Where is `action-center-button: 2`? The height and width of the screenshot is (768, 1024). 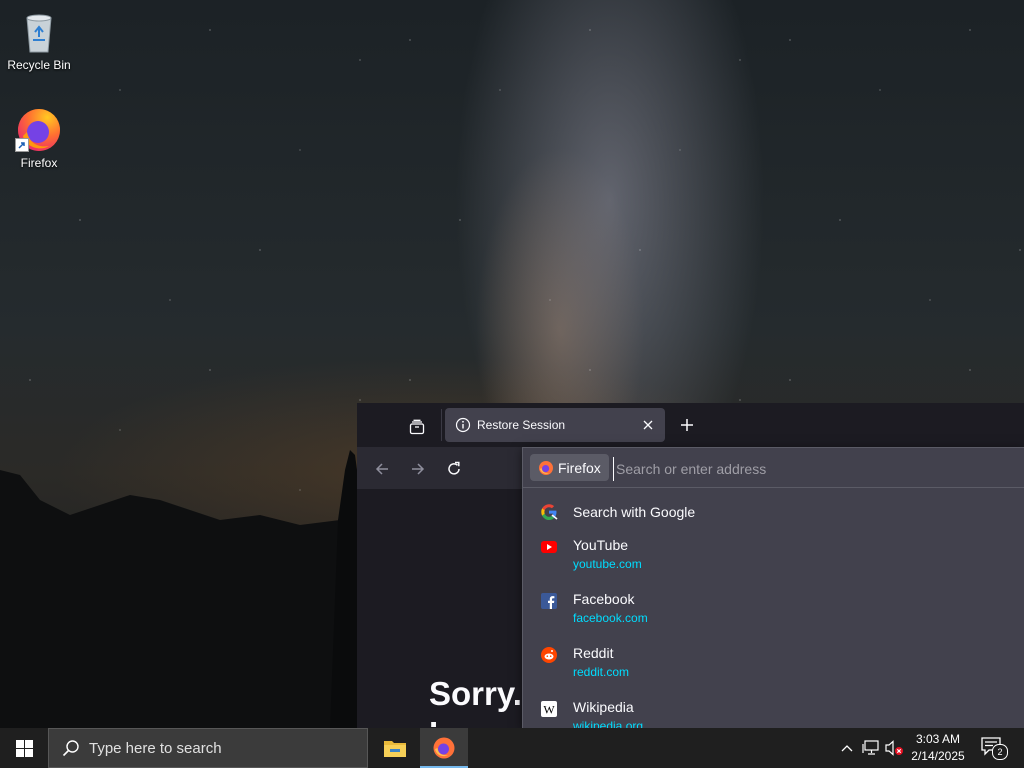 action-center-button: 2 is located at coordinates (994, 748).